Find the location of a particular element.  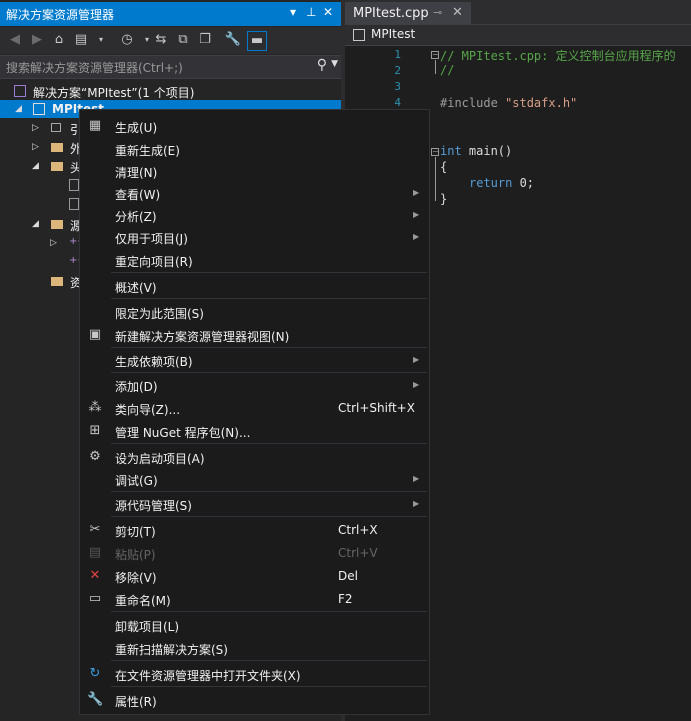

code-line-comment: // MPItest.cpp: 定义控制台应用程序的 is located at coordinates (558, 55).